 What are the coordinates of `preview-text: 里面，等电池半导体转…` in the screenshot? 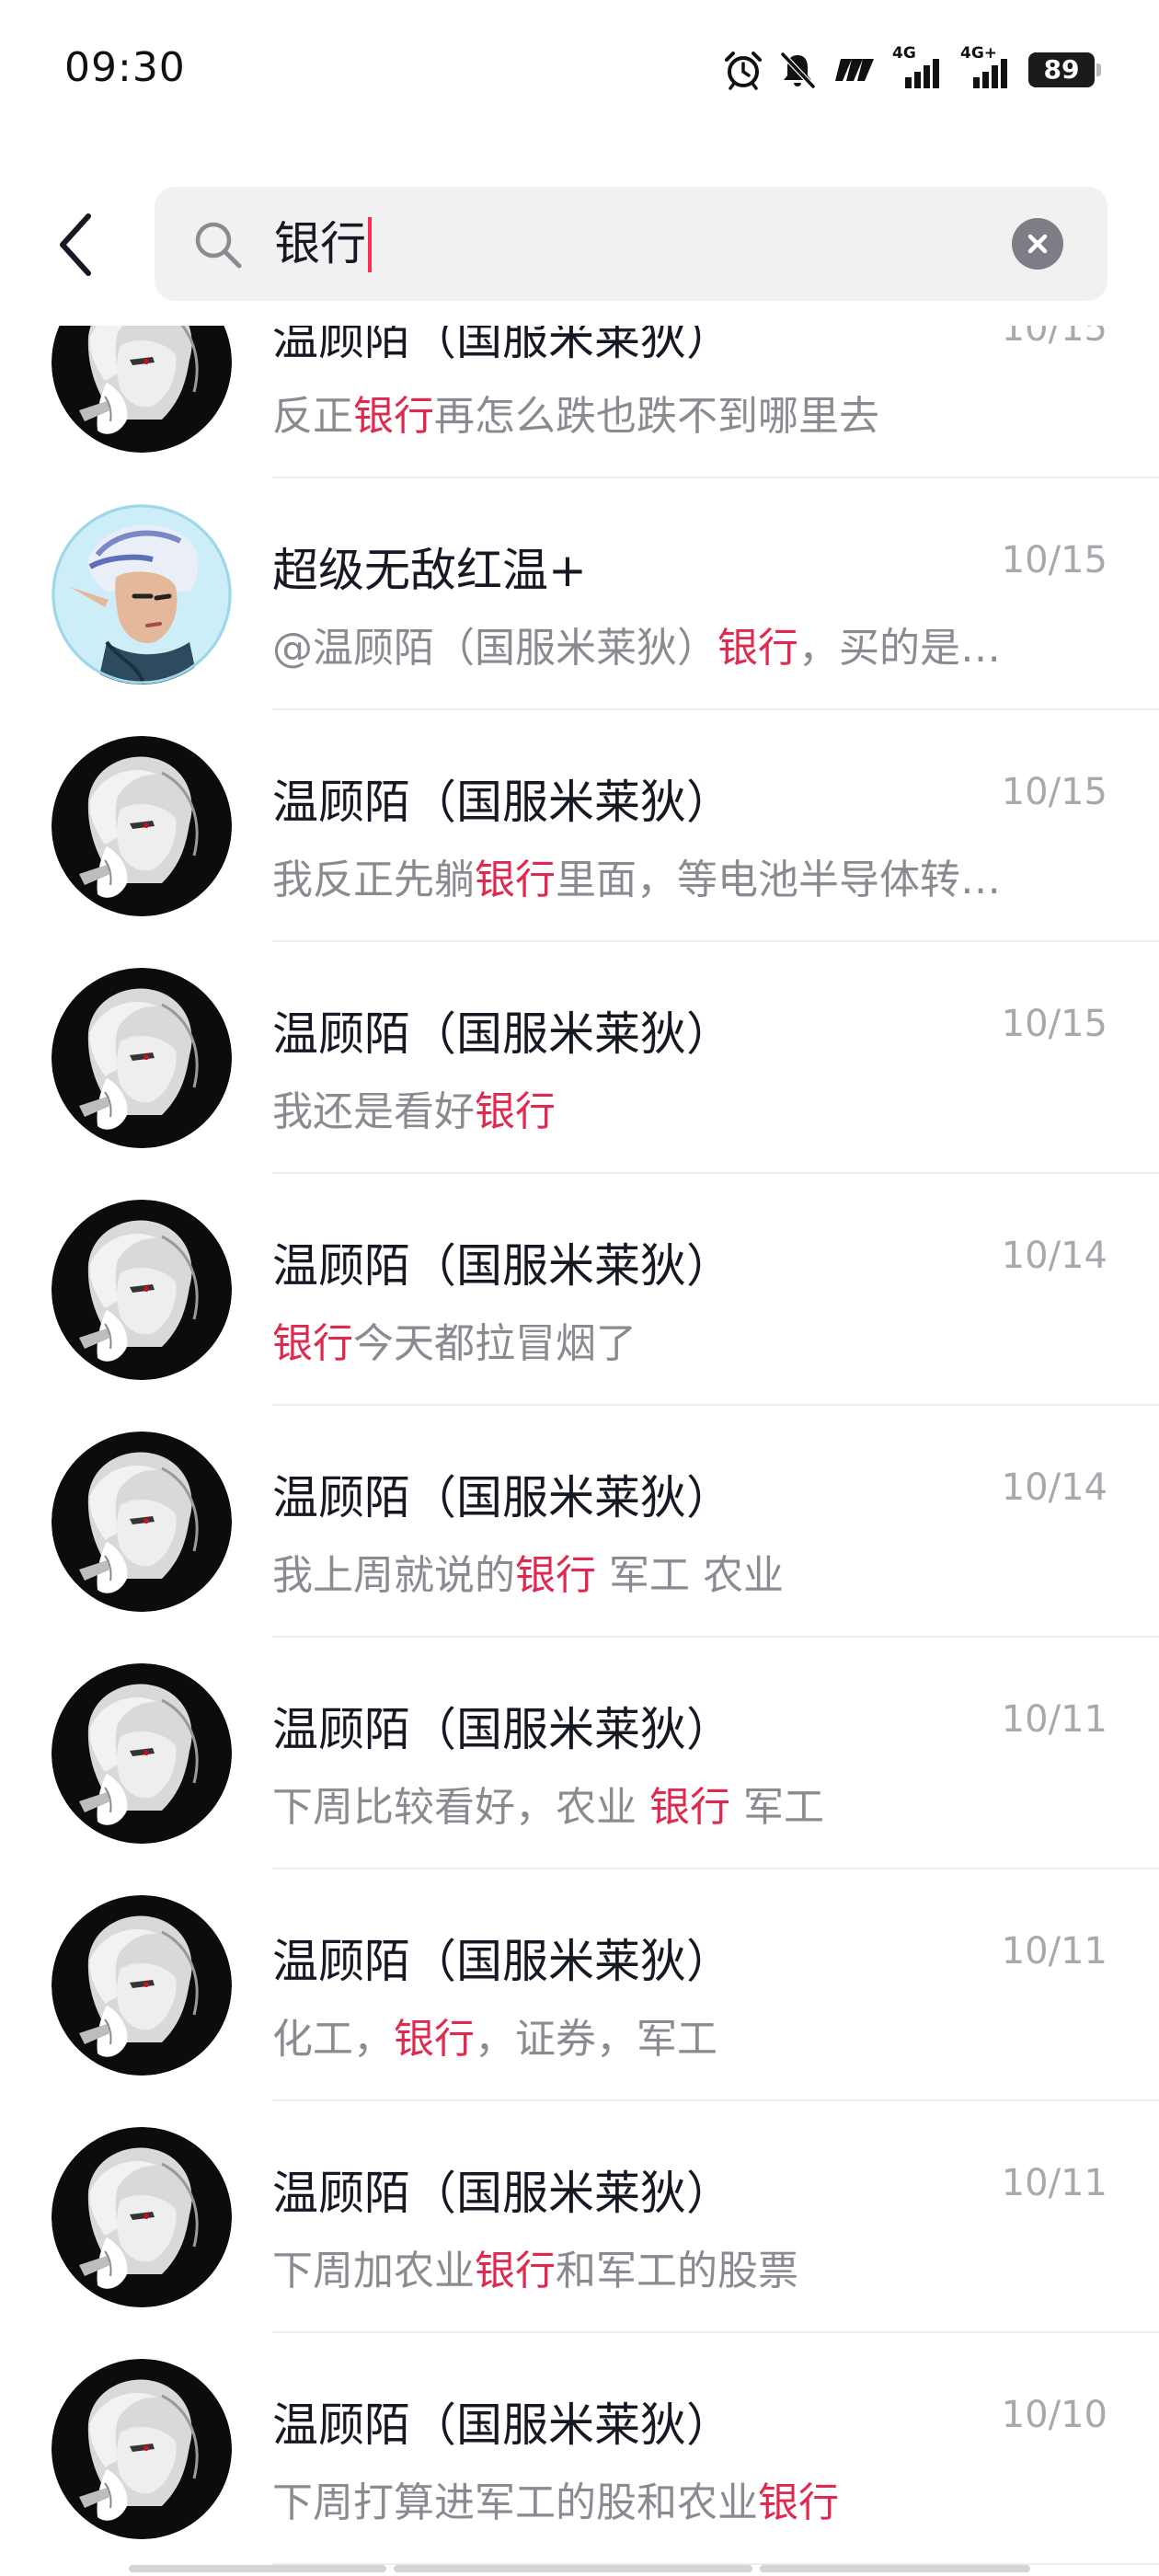 It's located at (778, 880).